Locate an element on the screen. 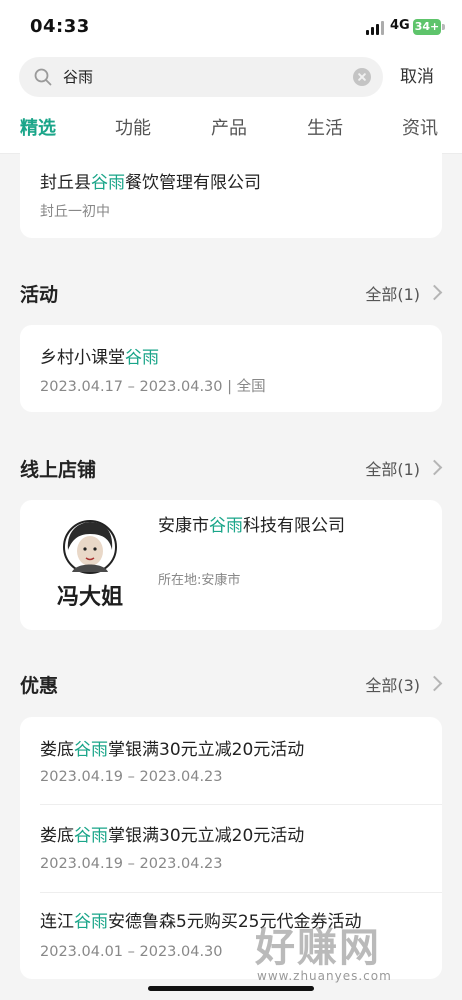  store-card: 冯大姐 安康市谷雨科技有限公司 所在地:安康市 is located at coordinates (231, 565).